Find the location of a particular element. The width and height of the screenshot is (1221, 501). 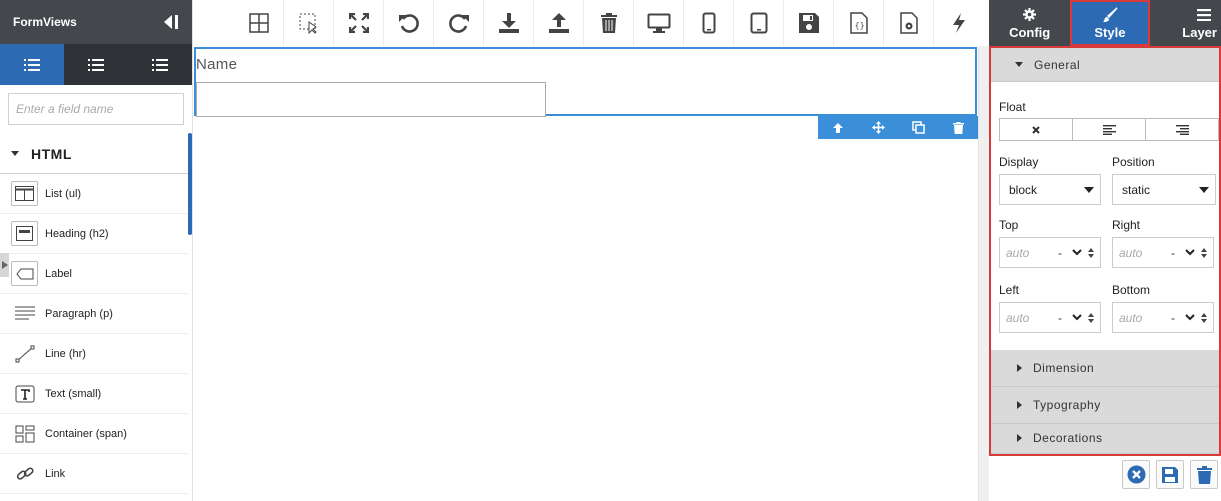

heading-icon is located at coordinates (24, 233).